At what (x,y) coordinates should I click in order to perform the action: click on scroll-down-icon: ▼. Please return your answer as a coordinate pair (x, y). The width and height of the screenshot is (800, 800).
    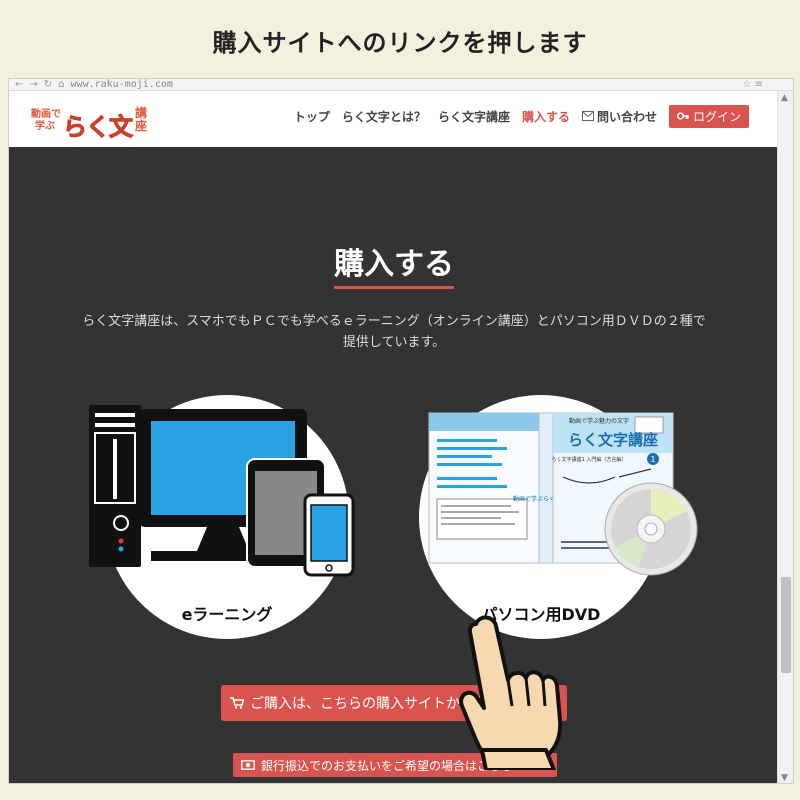
    Looking at the image, I should click on (784, 778).